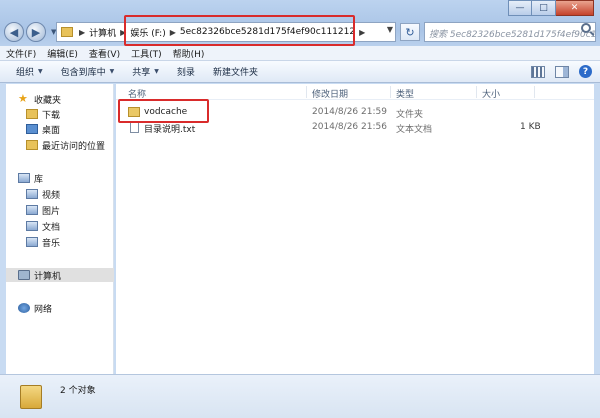 The image size is (600, 418). What do you see at coordinates (32, 129) in the screenshot?
I see `desktop-icon` at bounding box center [32, 129].